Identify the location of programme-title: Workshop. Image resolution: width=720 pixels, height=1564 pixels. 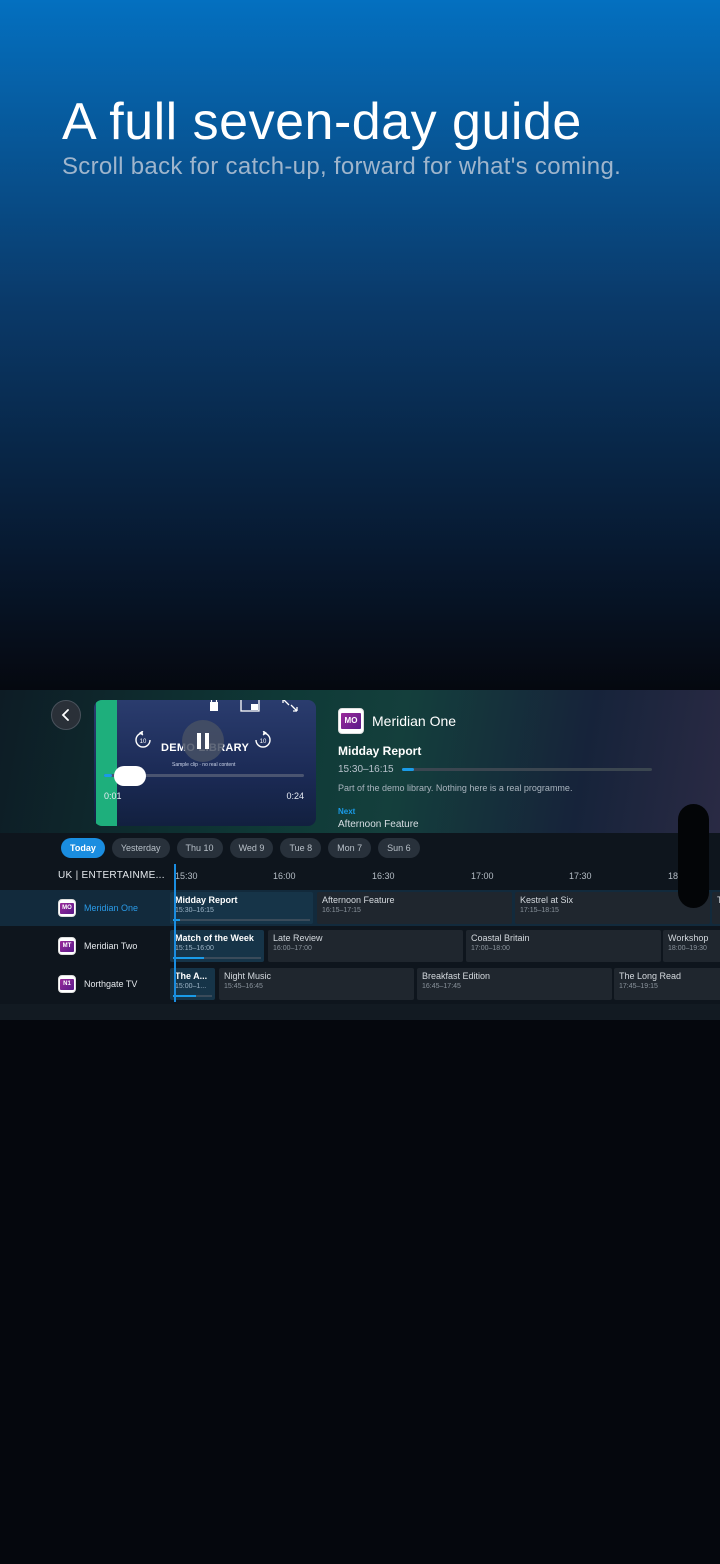
(688, 938).